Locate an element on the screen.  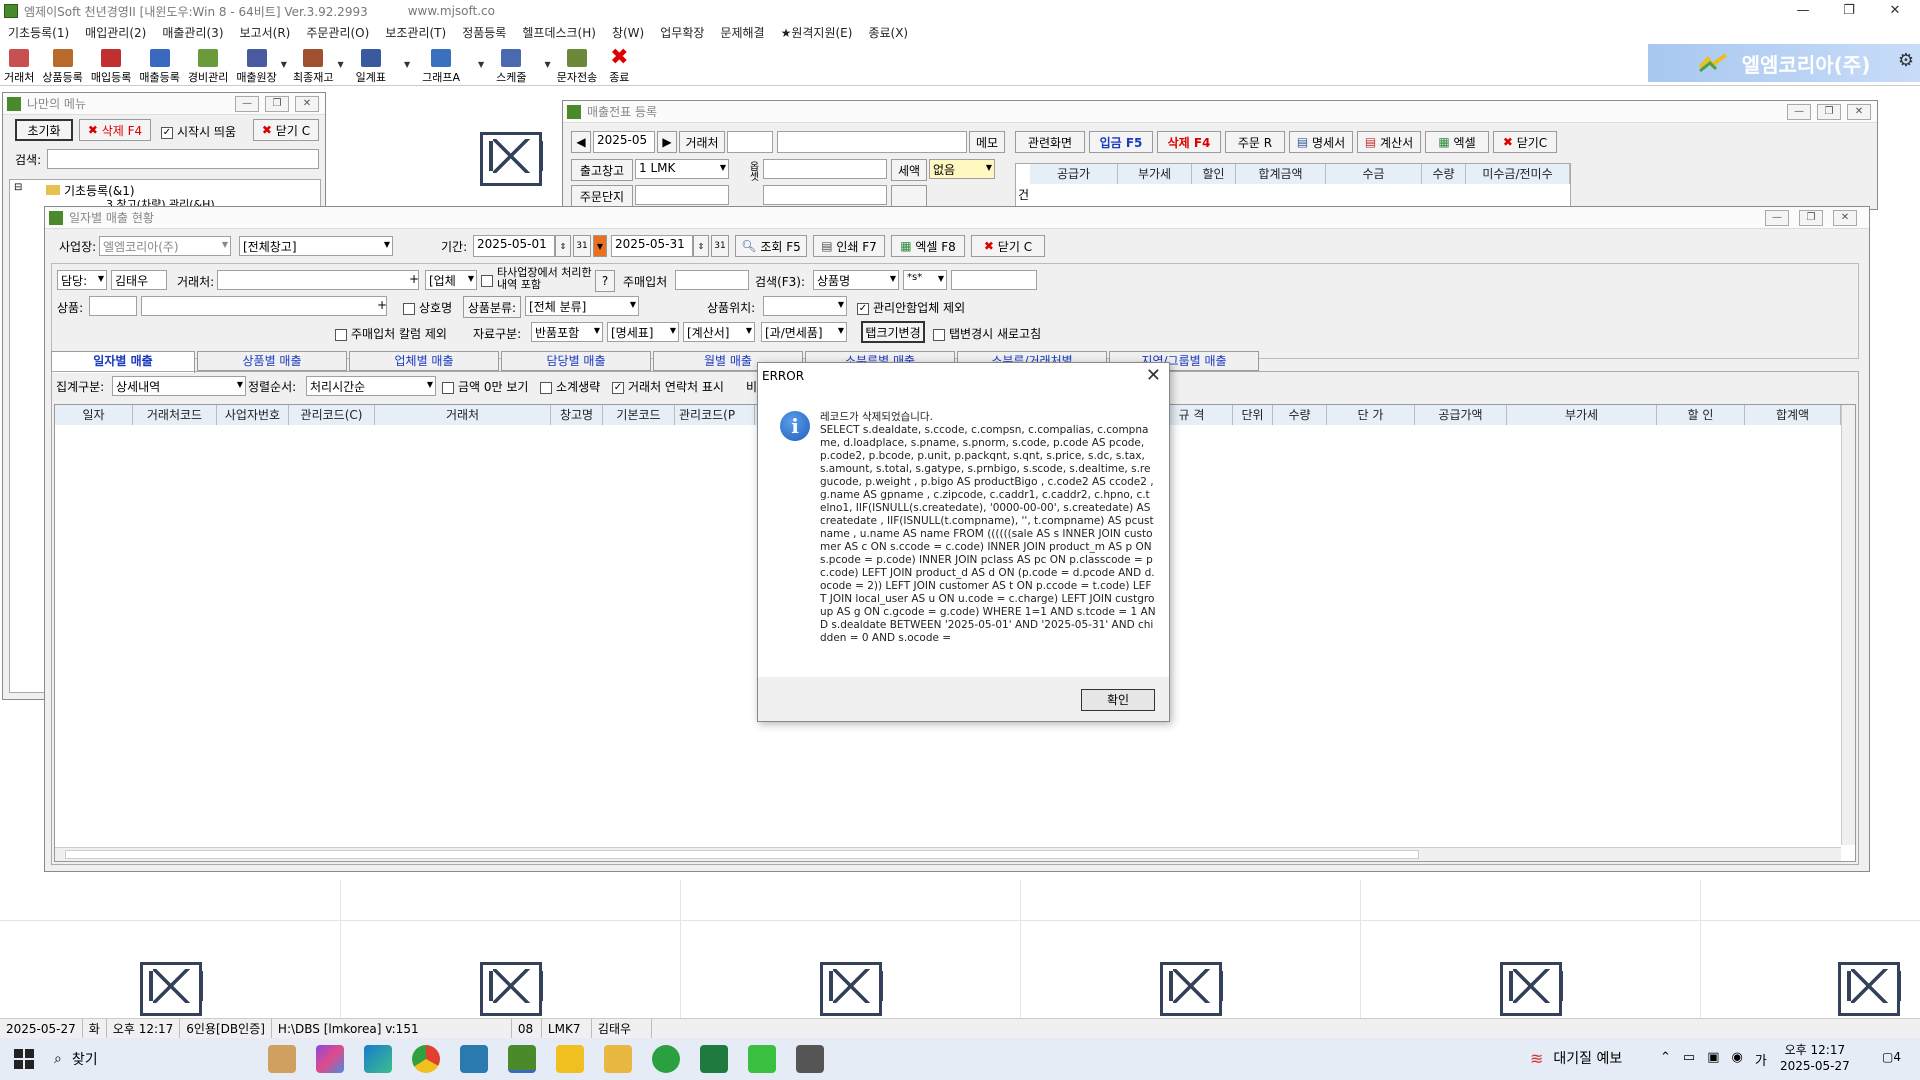
statement-button: ▤ 명세서 is located at coordinates (1321, 142).